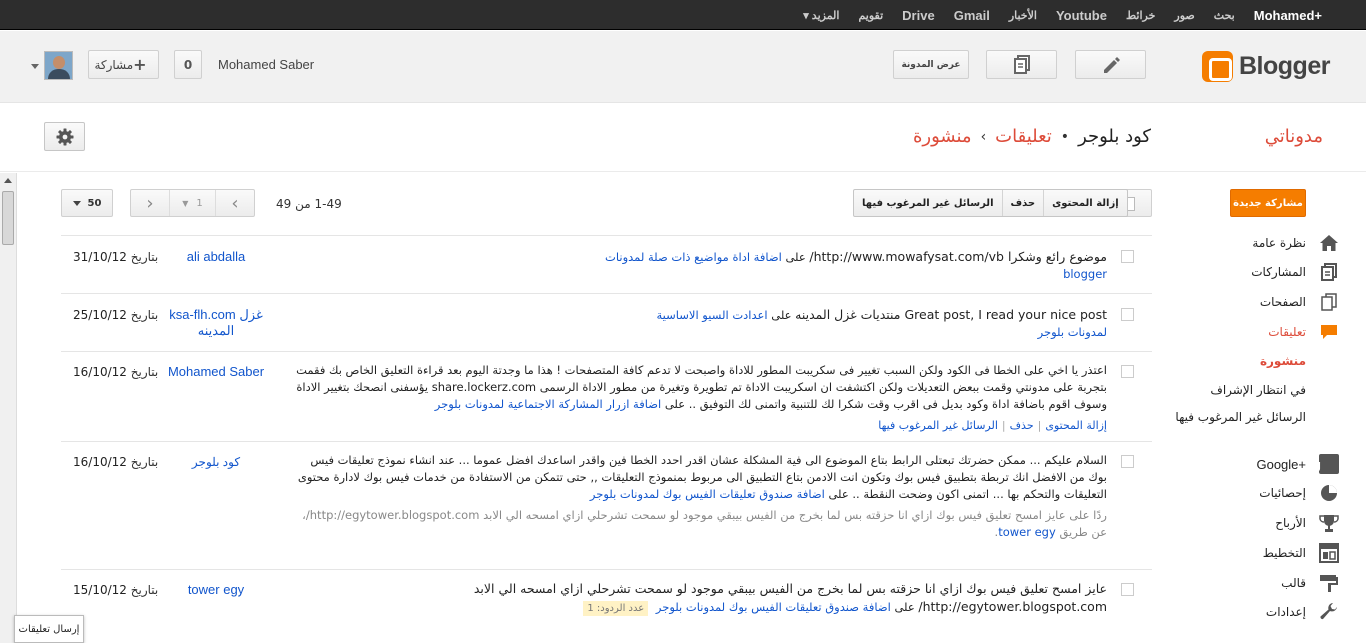  I want to click on remove-content-link: إزالة المحتوى, so click(1076, 425).